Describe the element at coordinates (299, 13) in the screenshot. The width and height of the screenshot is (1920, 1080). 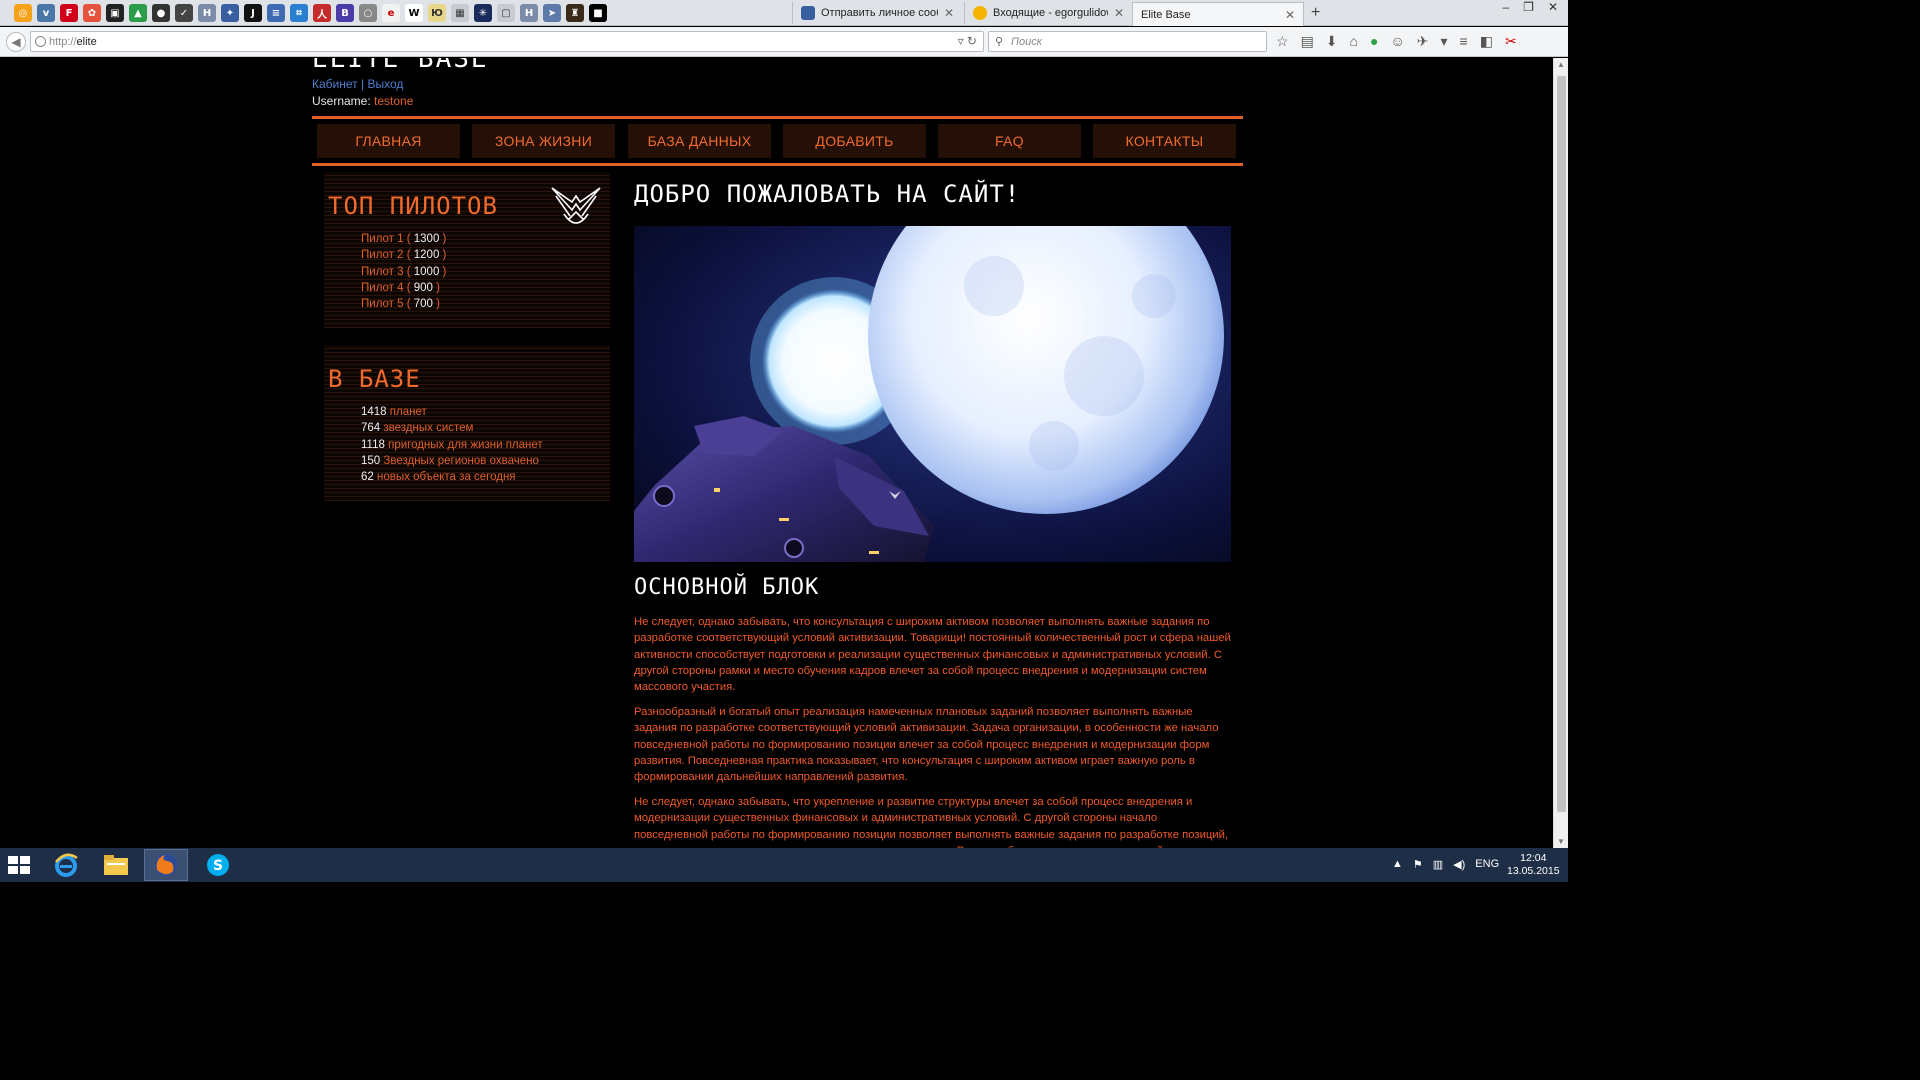
I see `pinned-tab-icon: ⌗` at that location.